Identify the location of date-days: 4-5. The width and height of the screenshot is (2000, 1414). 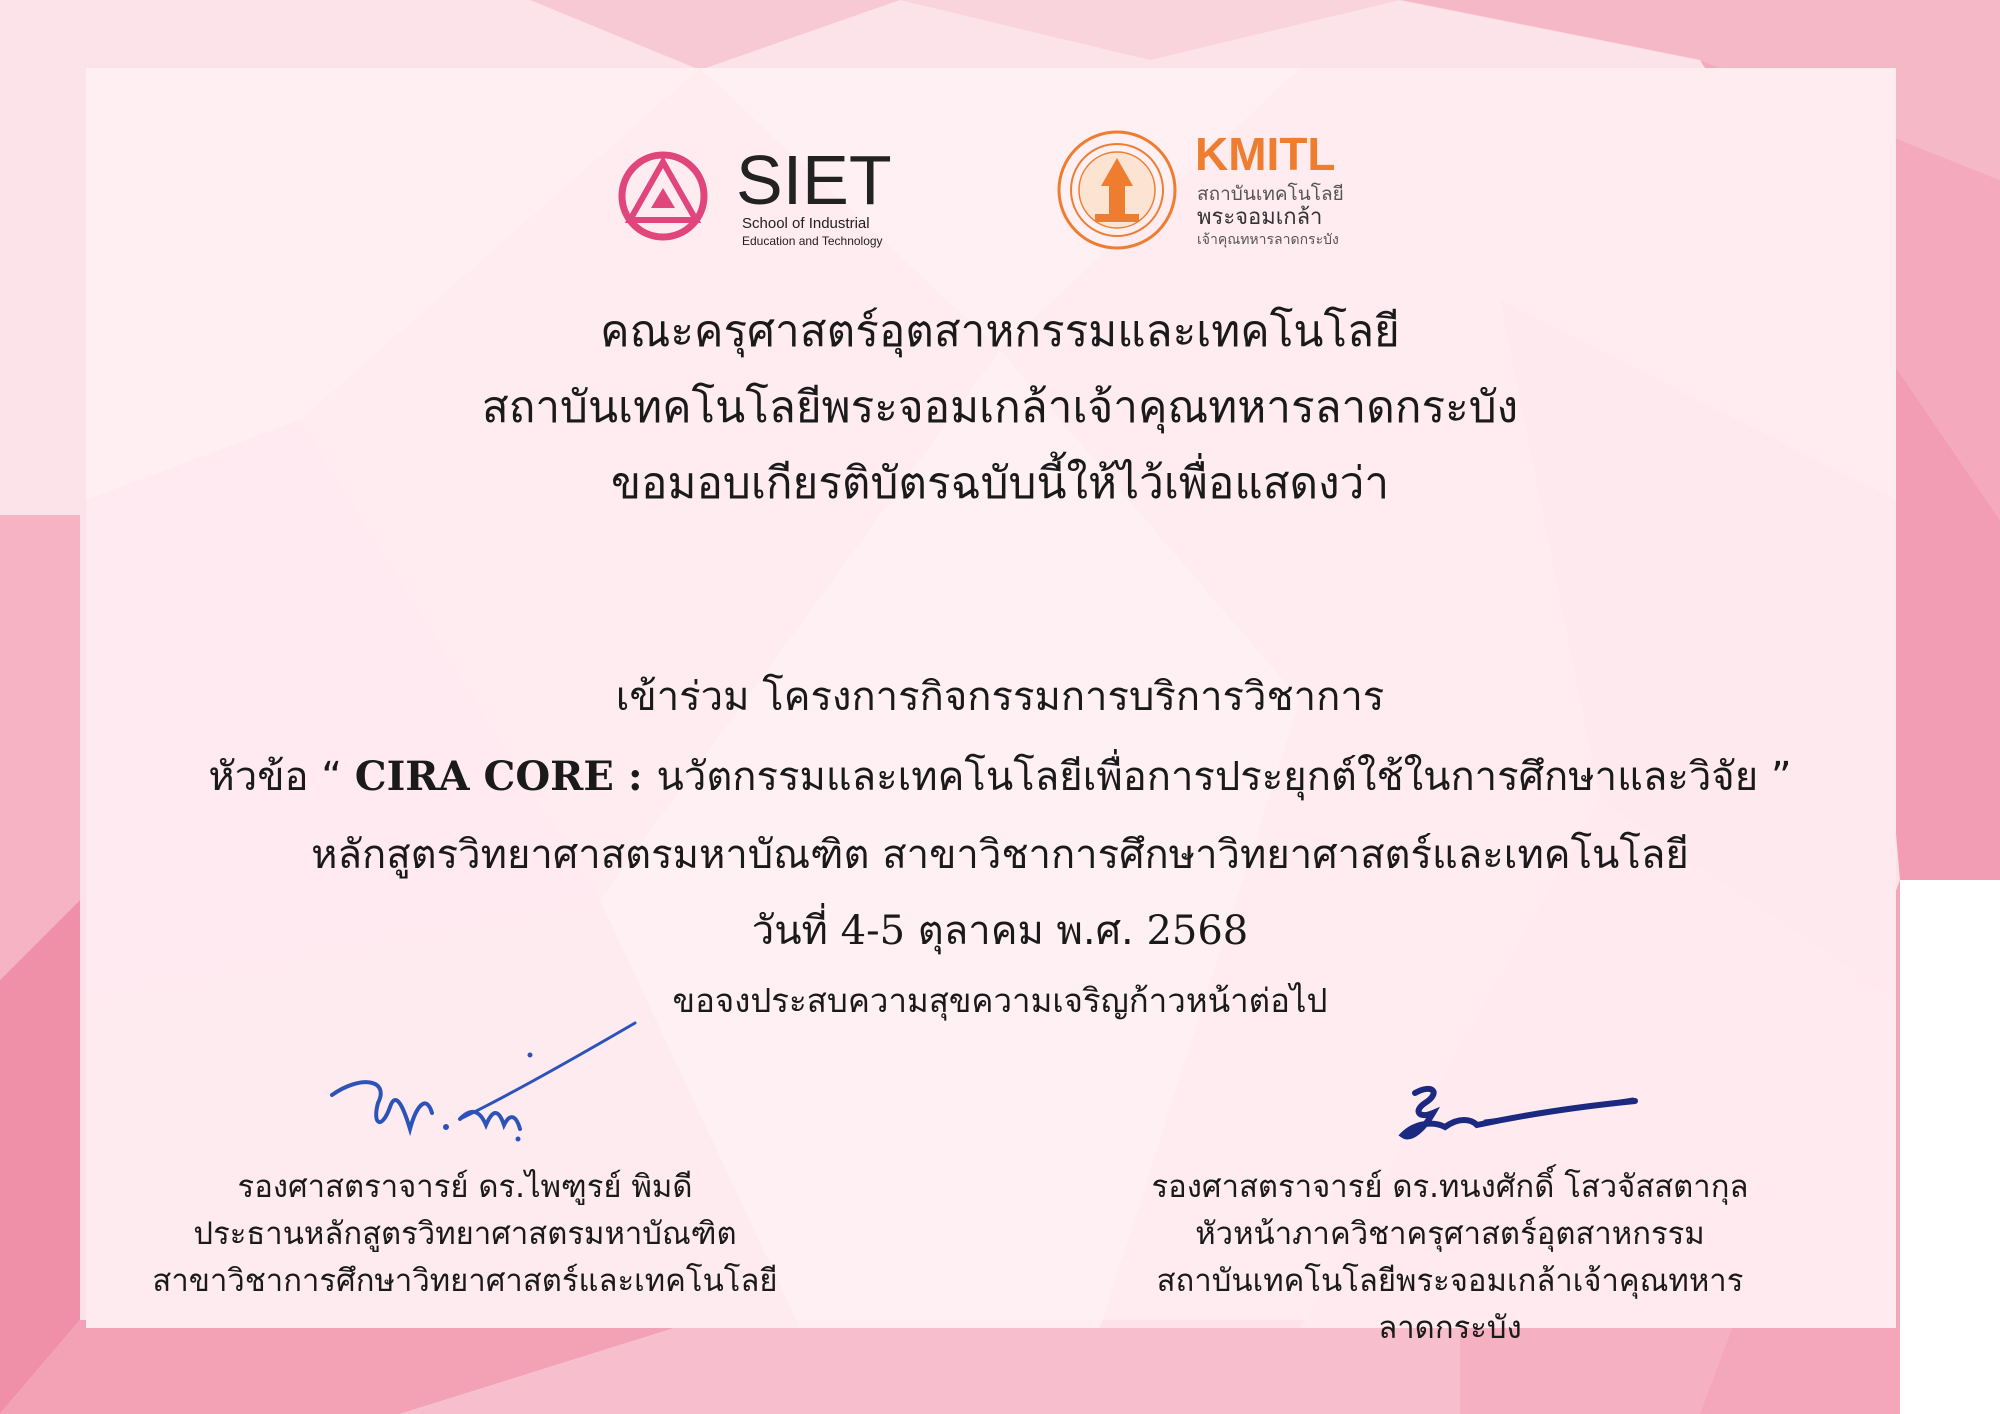
(873, 931).